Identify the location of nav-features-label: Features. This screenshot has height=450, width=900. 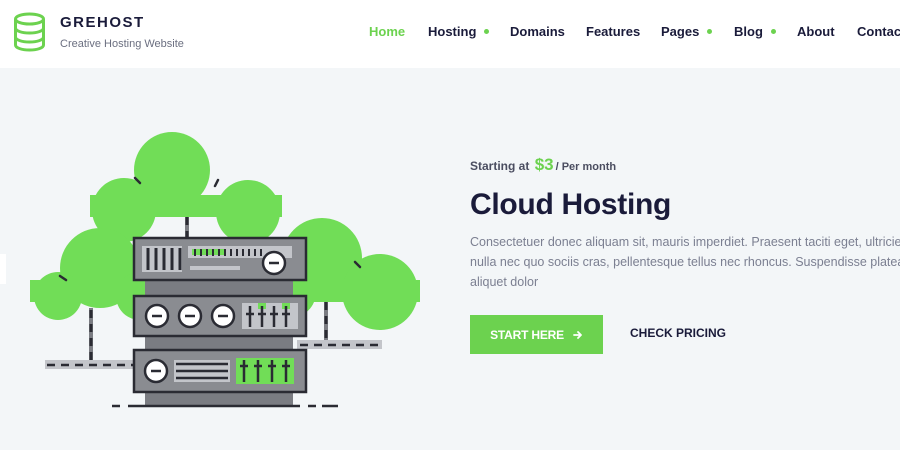
(613, 31).